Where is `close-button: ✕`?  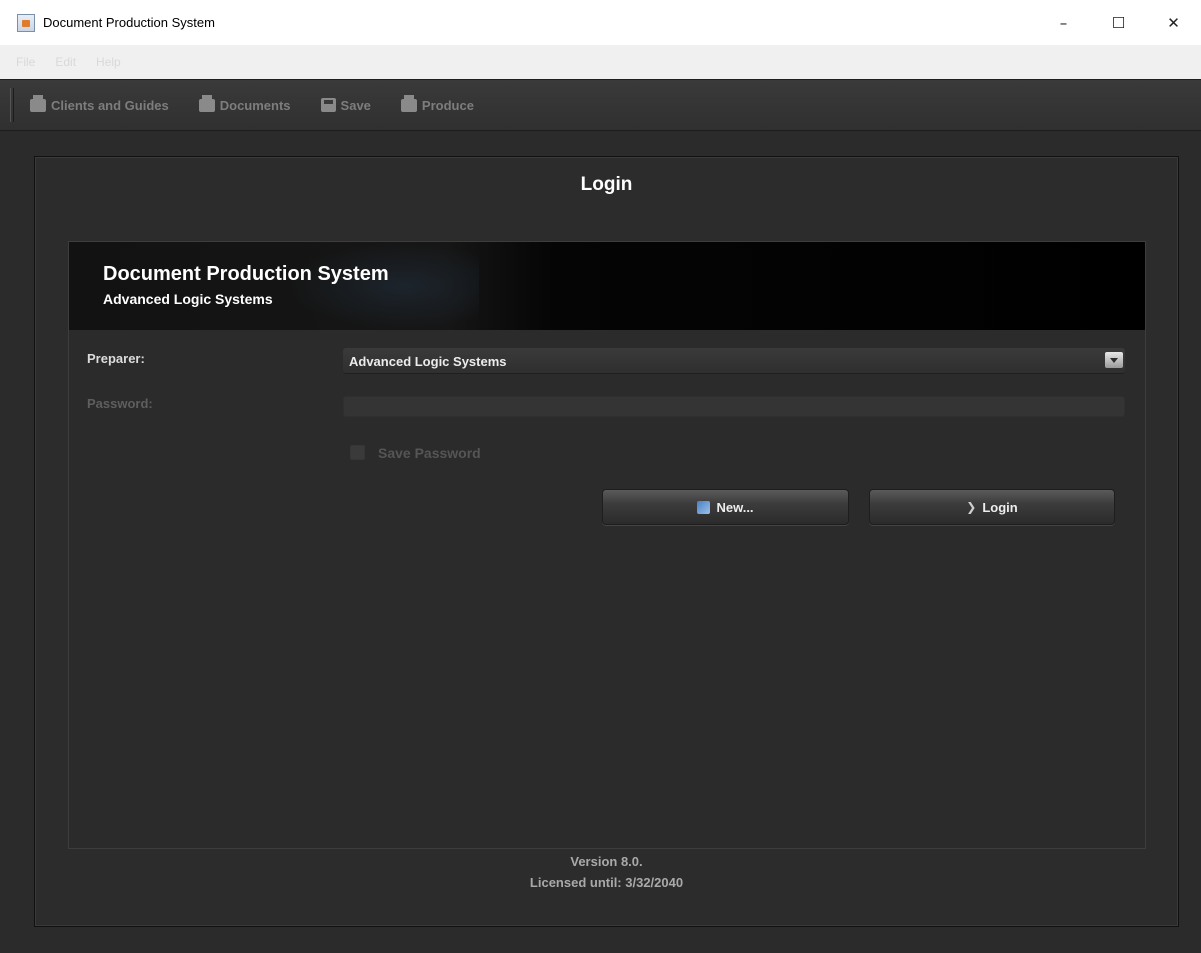 close-button: ✕ is located at coordinates (1173, 22).